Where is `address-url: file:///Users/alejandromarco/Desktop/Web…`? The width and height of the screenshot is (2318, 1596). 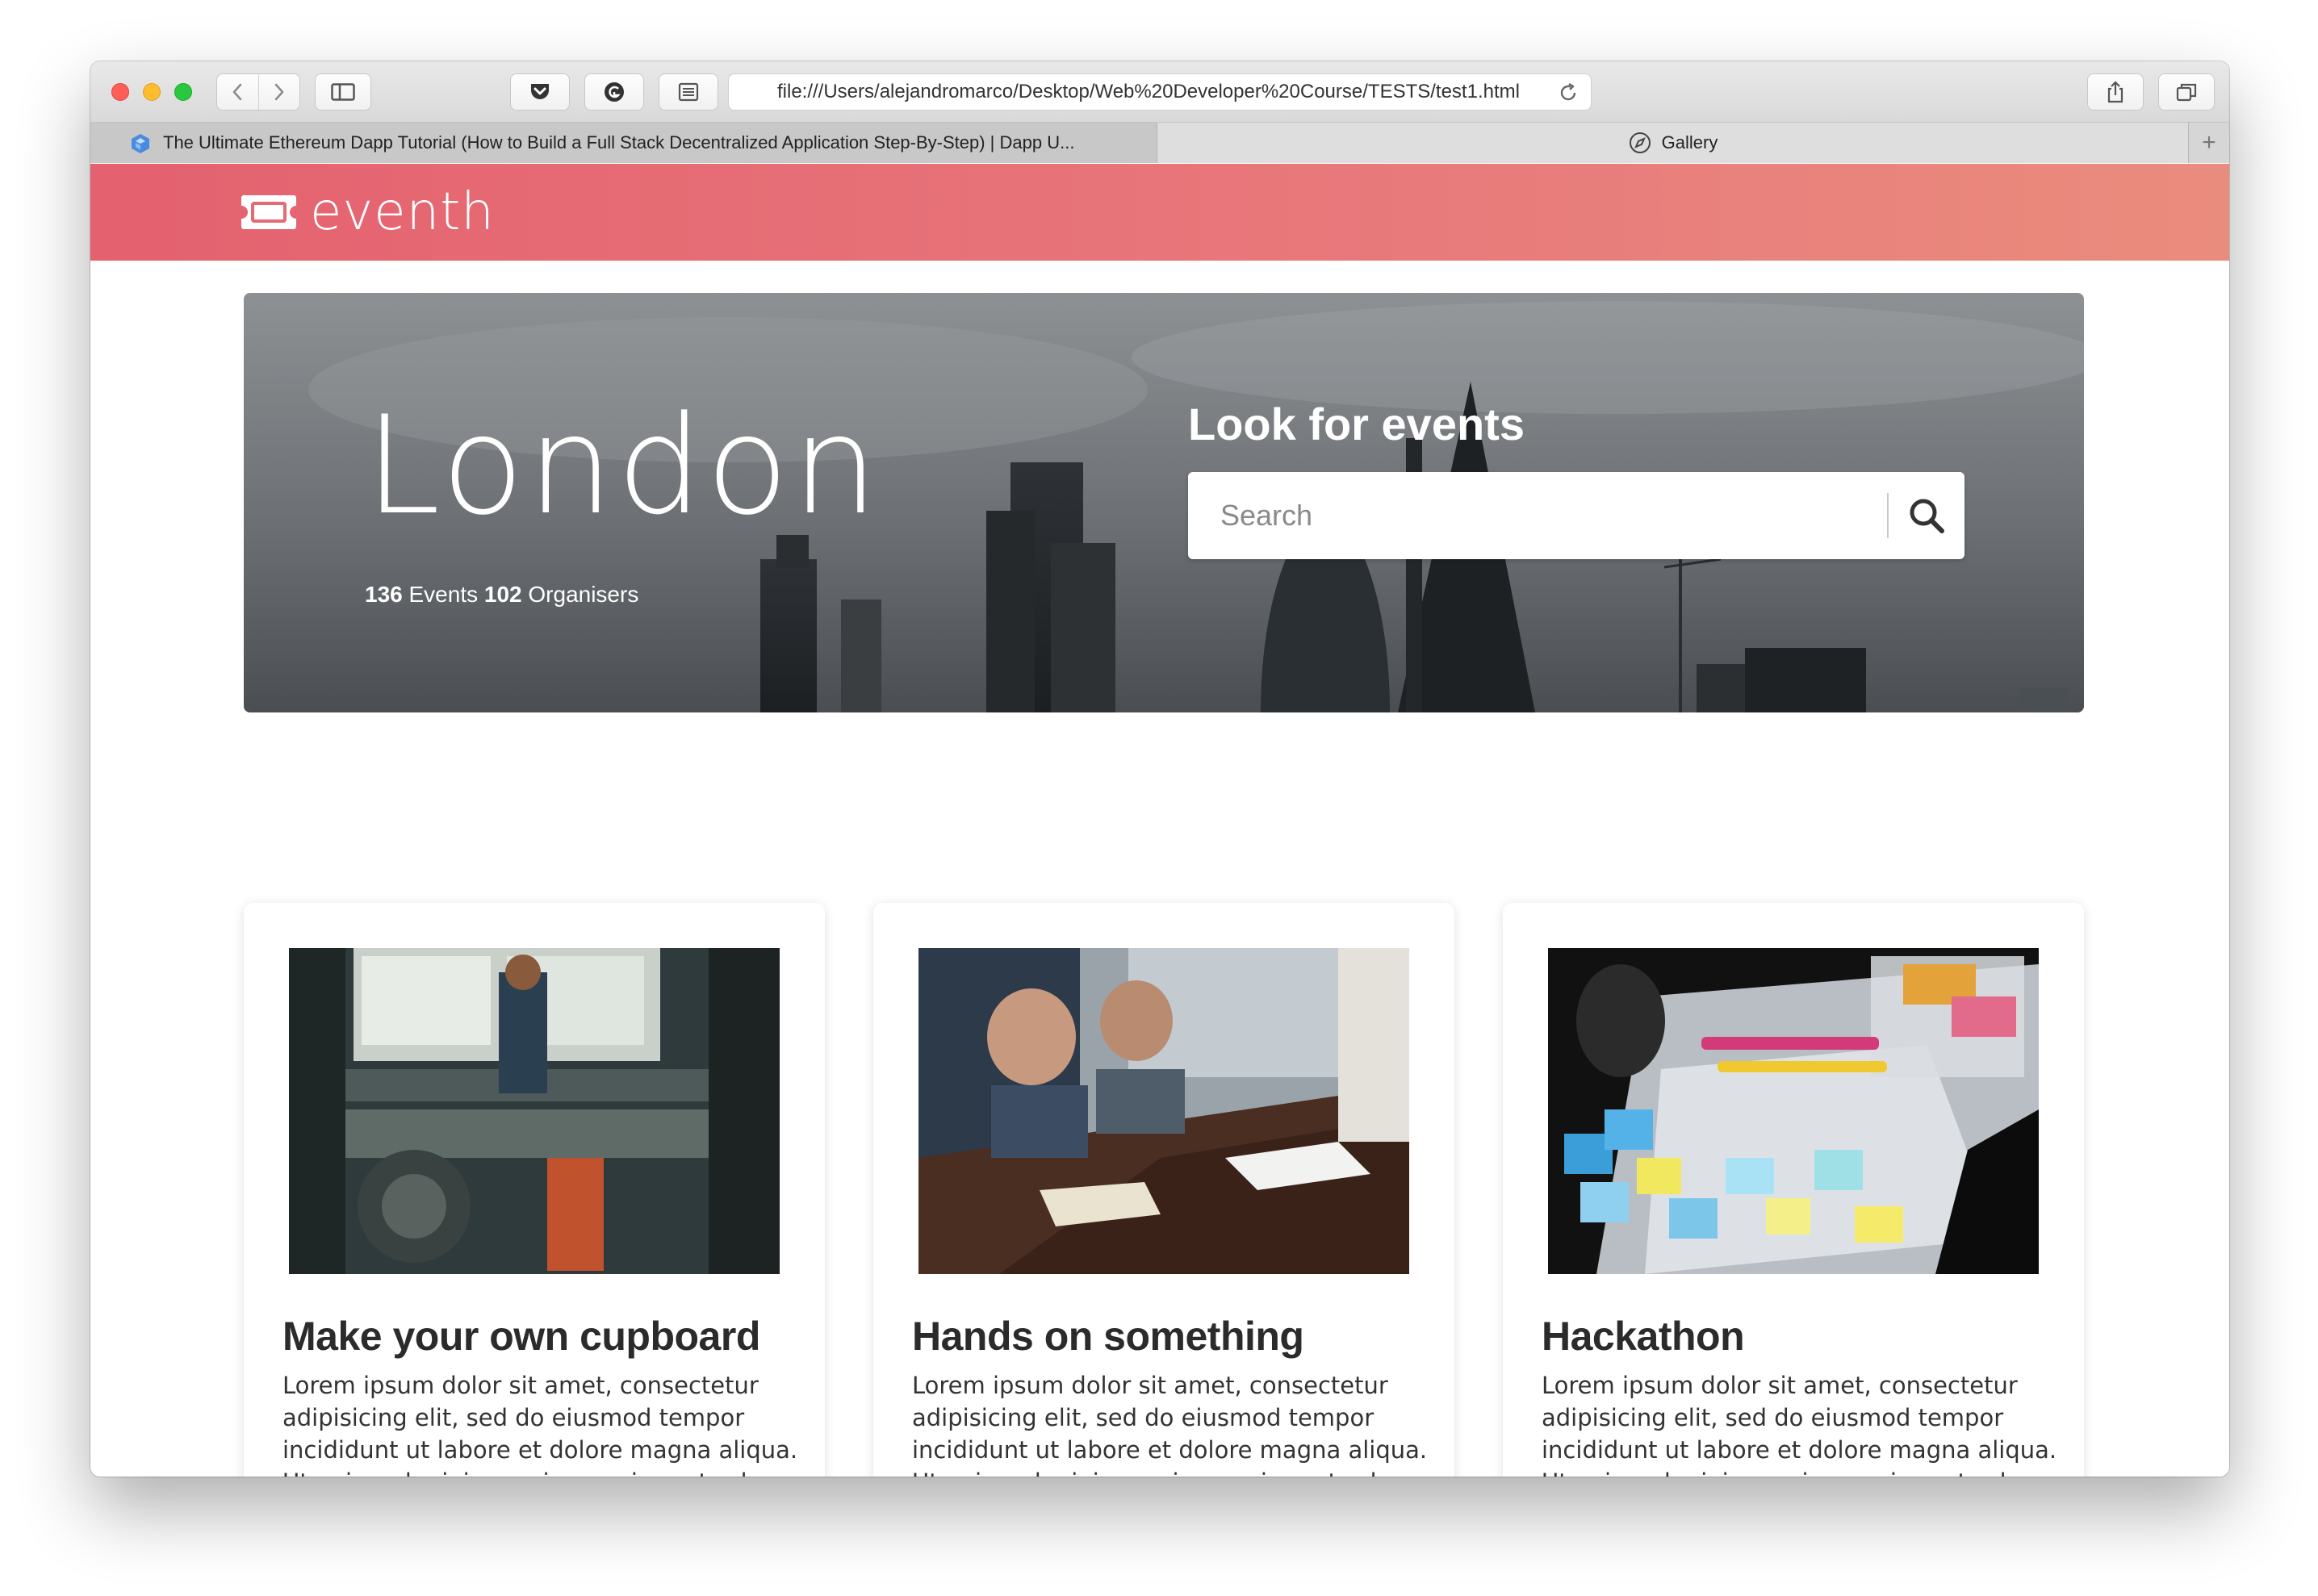 address-url: file:///Users/alejandromarco/Desktop/Web… is located at coordinates (1148, 91).